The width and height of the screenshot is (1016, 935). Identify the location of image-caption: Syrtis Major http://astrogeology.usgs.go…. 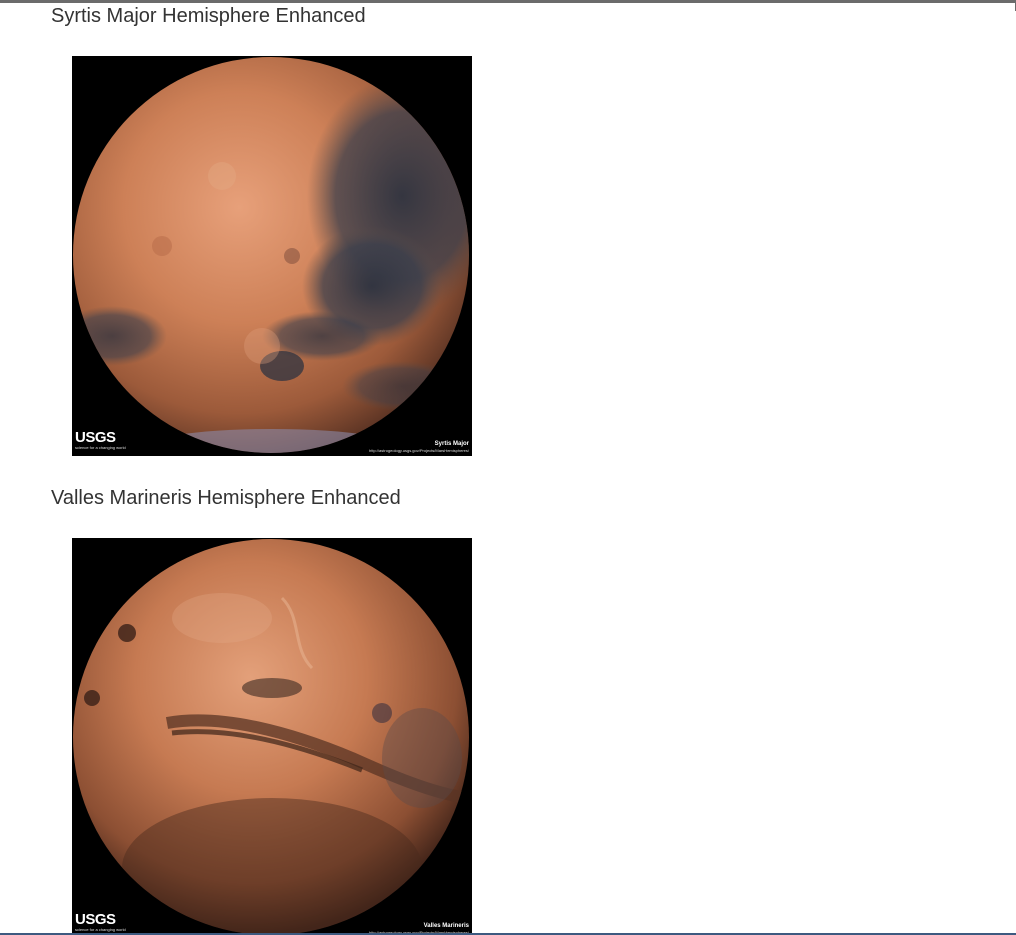
(419, 446).